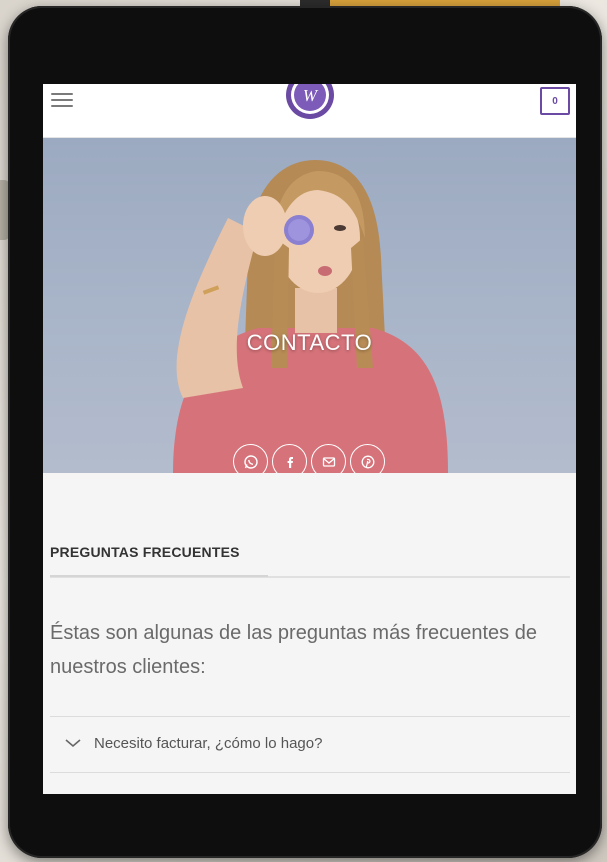 The width and height of the screenshot is (607, 862). Describe the element at coordinates (310, 783) in the screenshot. I see `faq-item` at that location.